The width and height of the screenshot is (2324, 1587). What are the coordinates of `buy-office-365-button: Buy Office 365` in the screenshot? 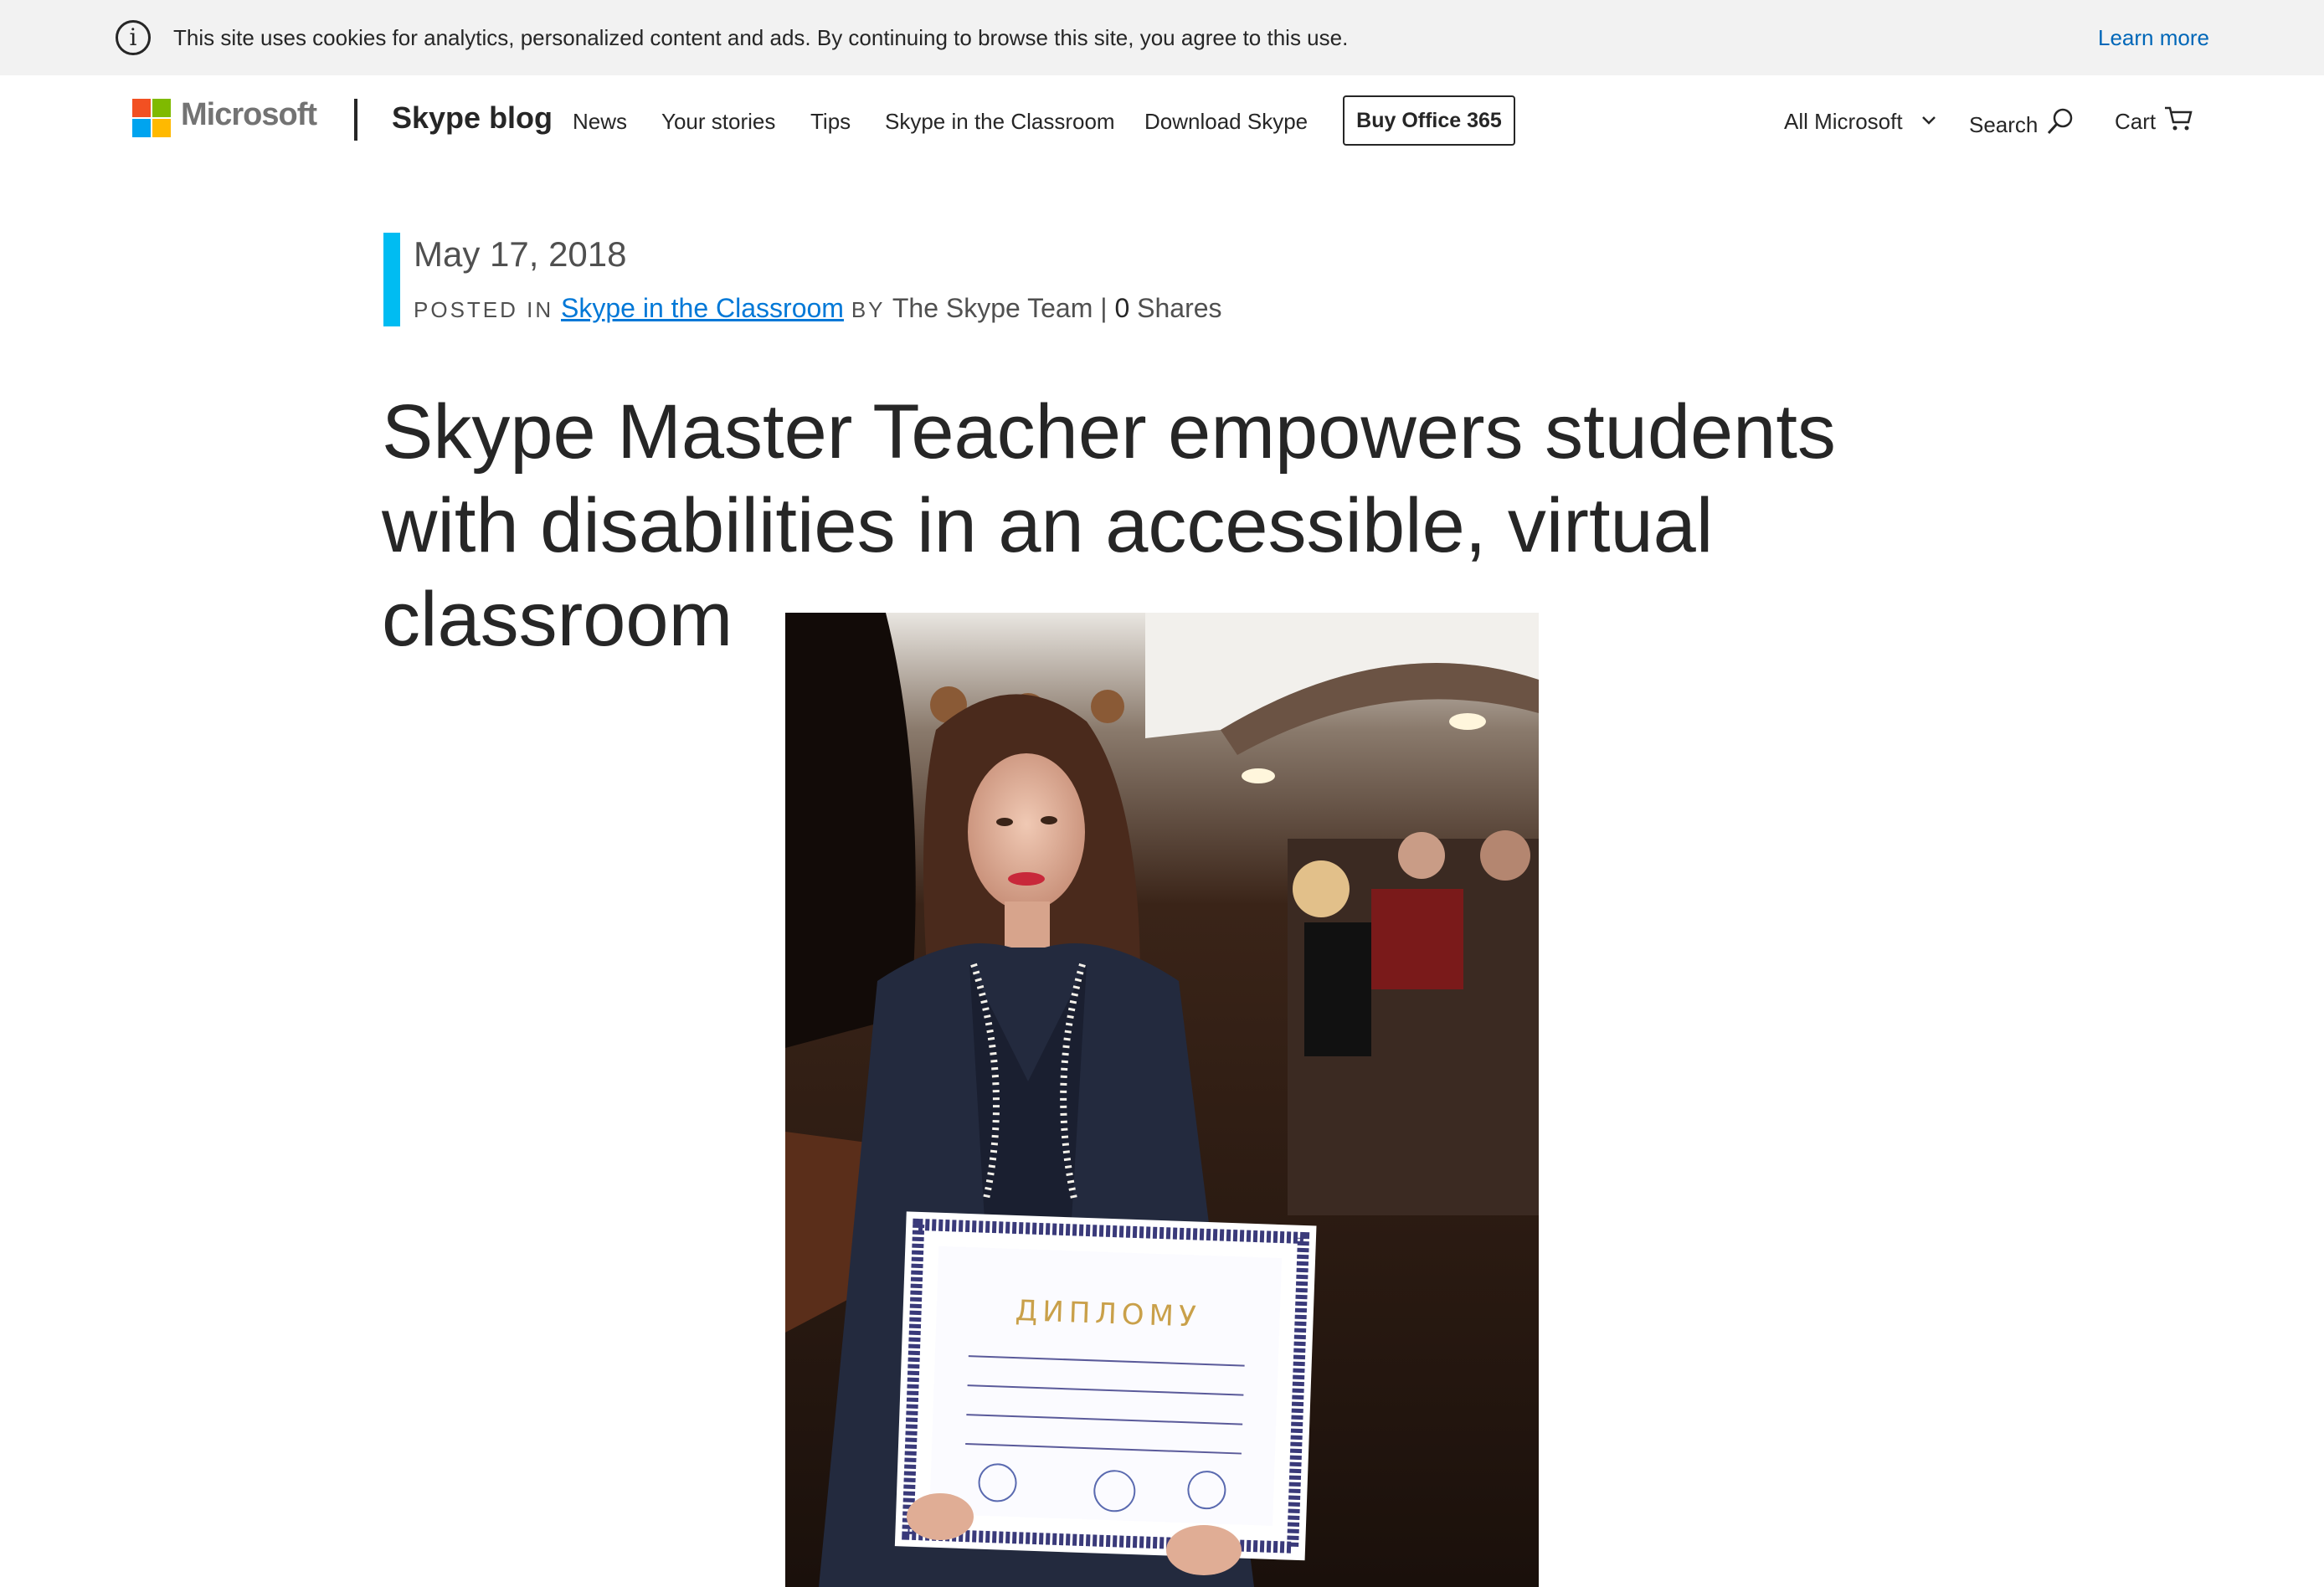 It's located at (1429, 121).